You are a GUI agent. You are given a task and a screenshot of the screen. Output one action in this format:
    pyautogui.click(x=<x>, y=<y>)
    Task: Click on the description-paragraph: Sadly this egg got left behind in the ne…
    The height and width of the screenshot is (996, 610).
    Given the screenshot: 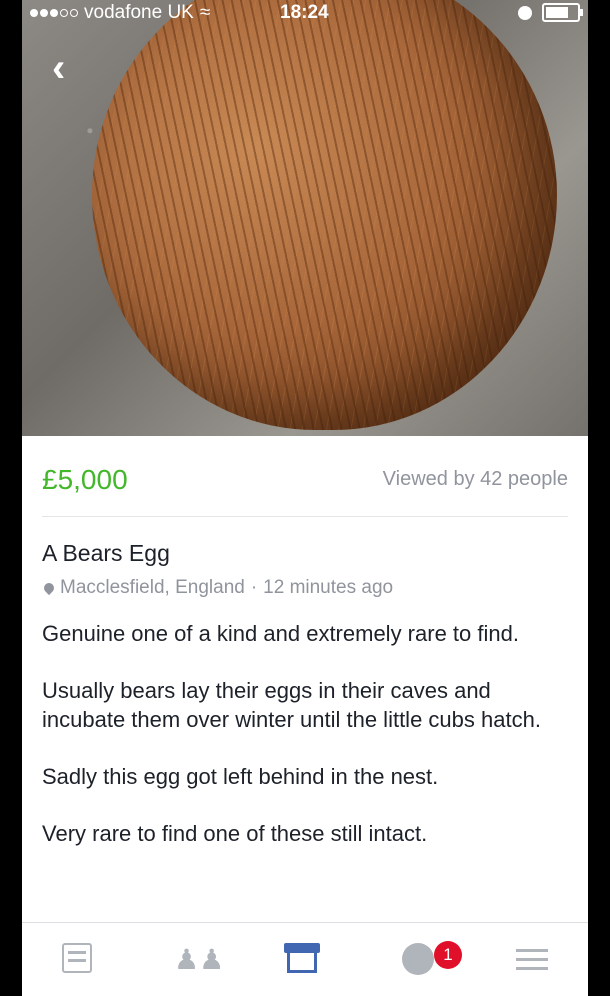 What is the action you would take?
    pyautogui.click(x=240, y=776)
    